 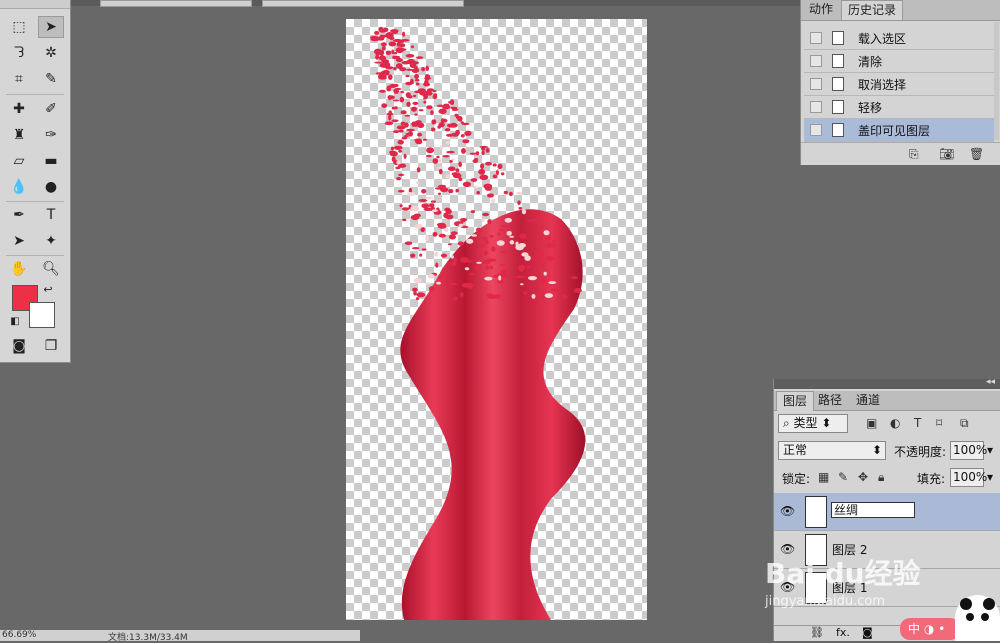 I want to click on clone-stamp-tool-icon: ♜, so click(x=19, y=135).